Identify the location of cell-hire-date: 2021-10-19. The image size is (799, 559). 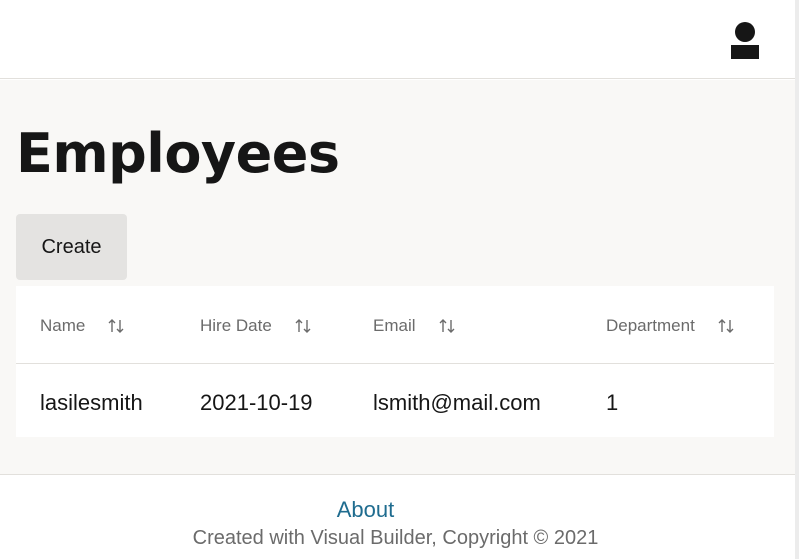
(256, 402).